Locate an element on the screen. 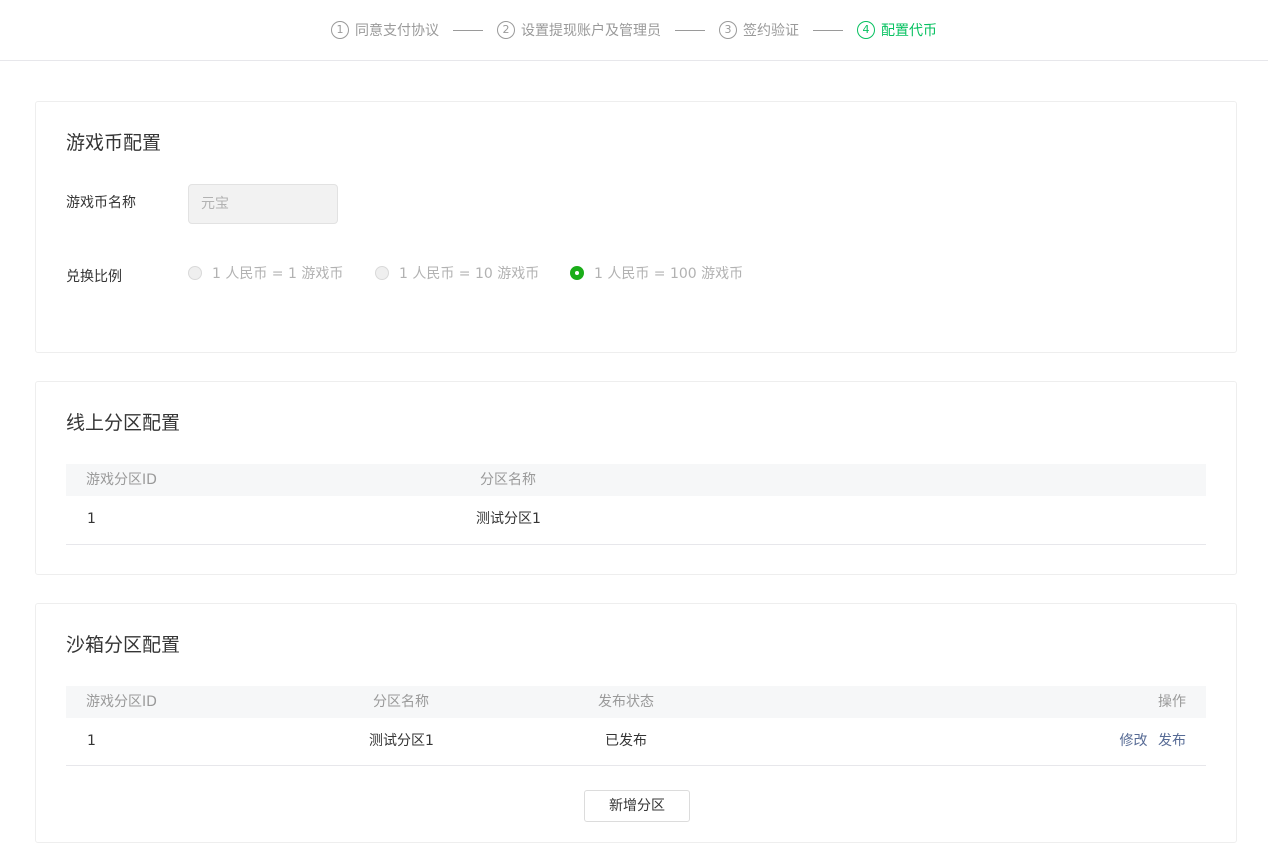 This screenshot has width=1268, height=843. step-3: 3 签约验证 is located at coordinates (759, 30).